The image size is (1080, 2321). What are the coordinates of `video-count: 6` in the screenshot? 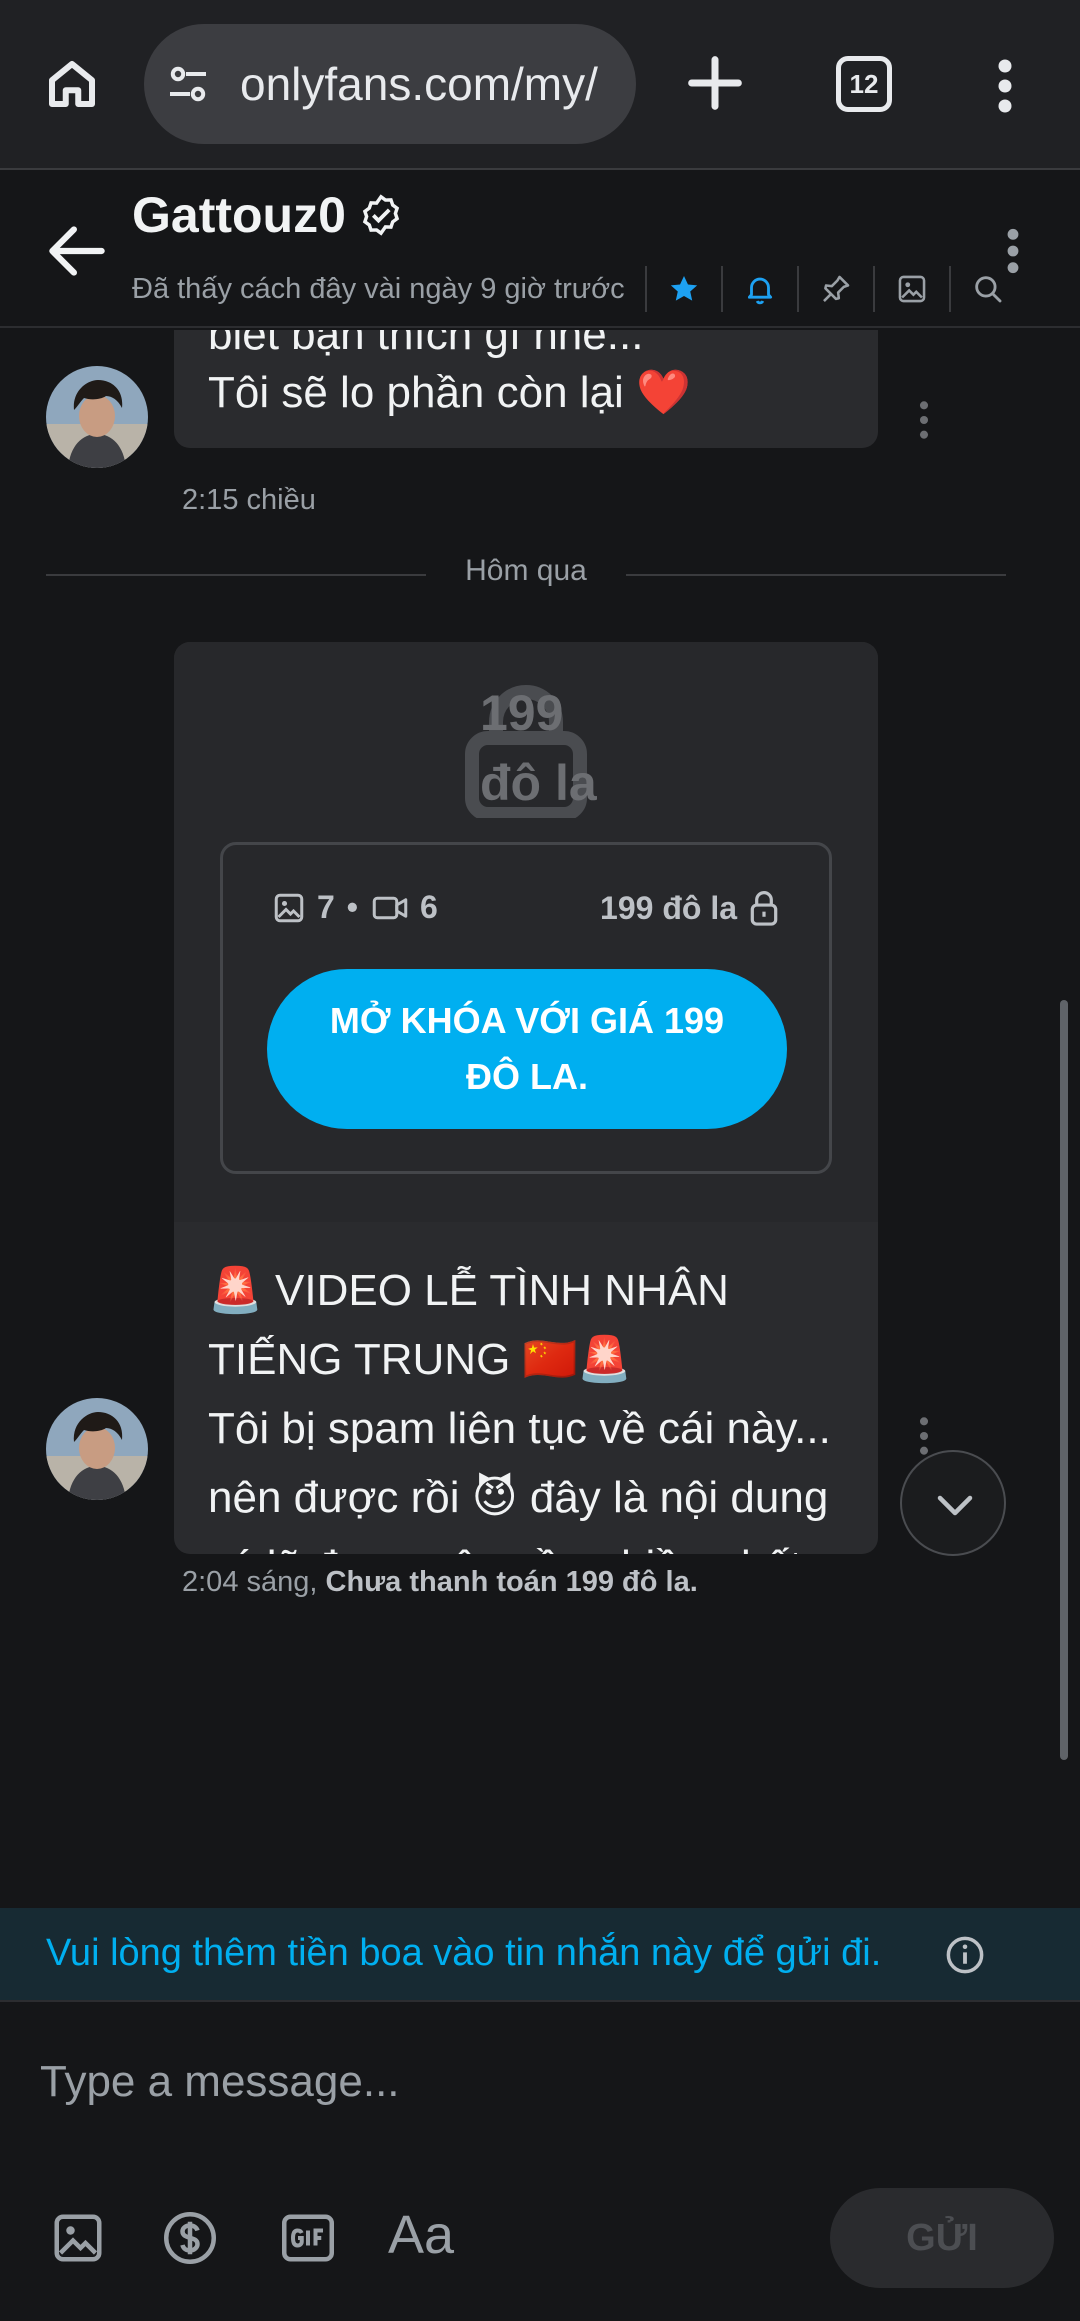 It's located at (429, 907).